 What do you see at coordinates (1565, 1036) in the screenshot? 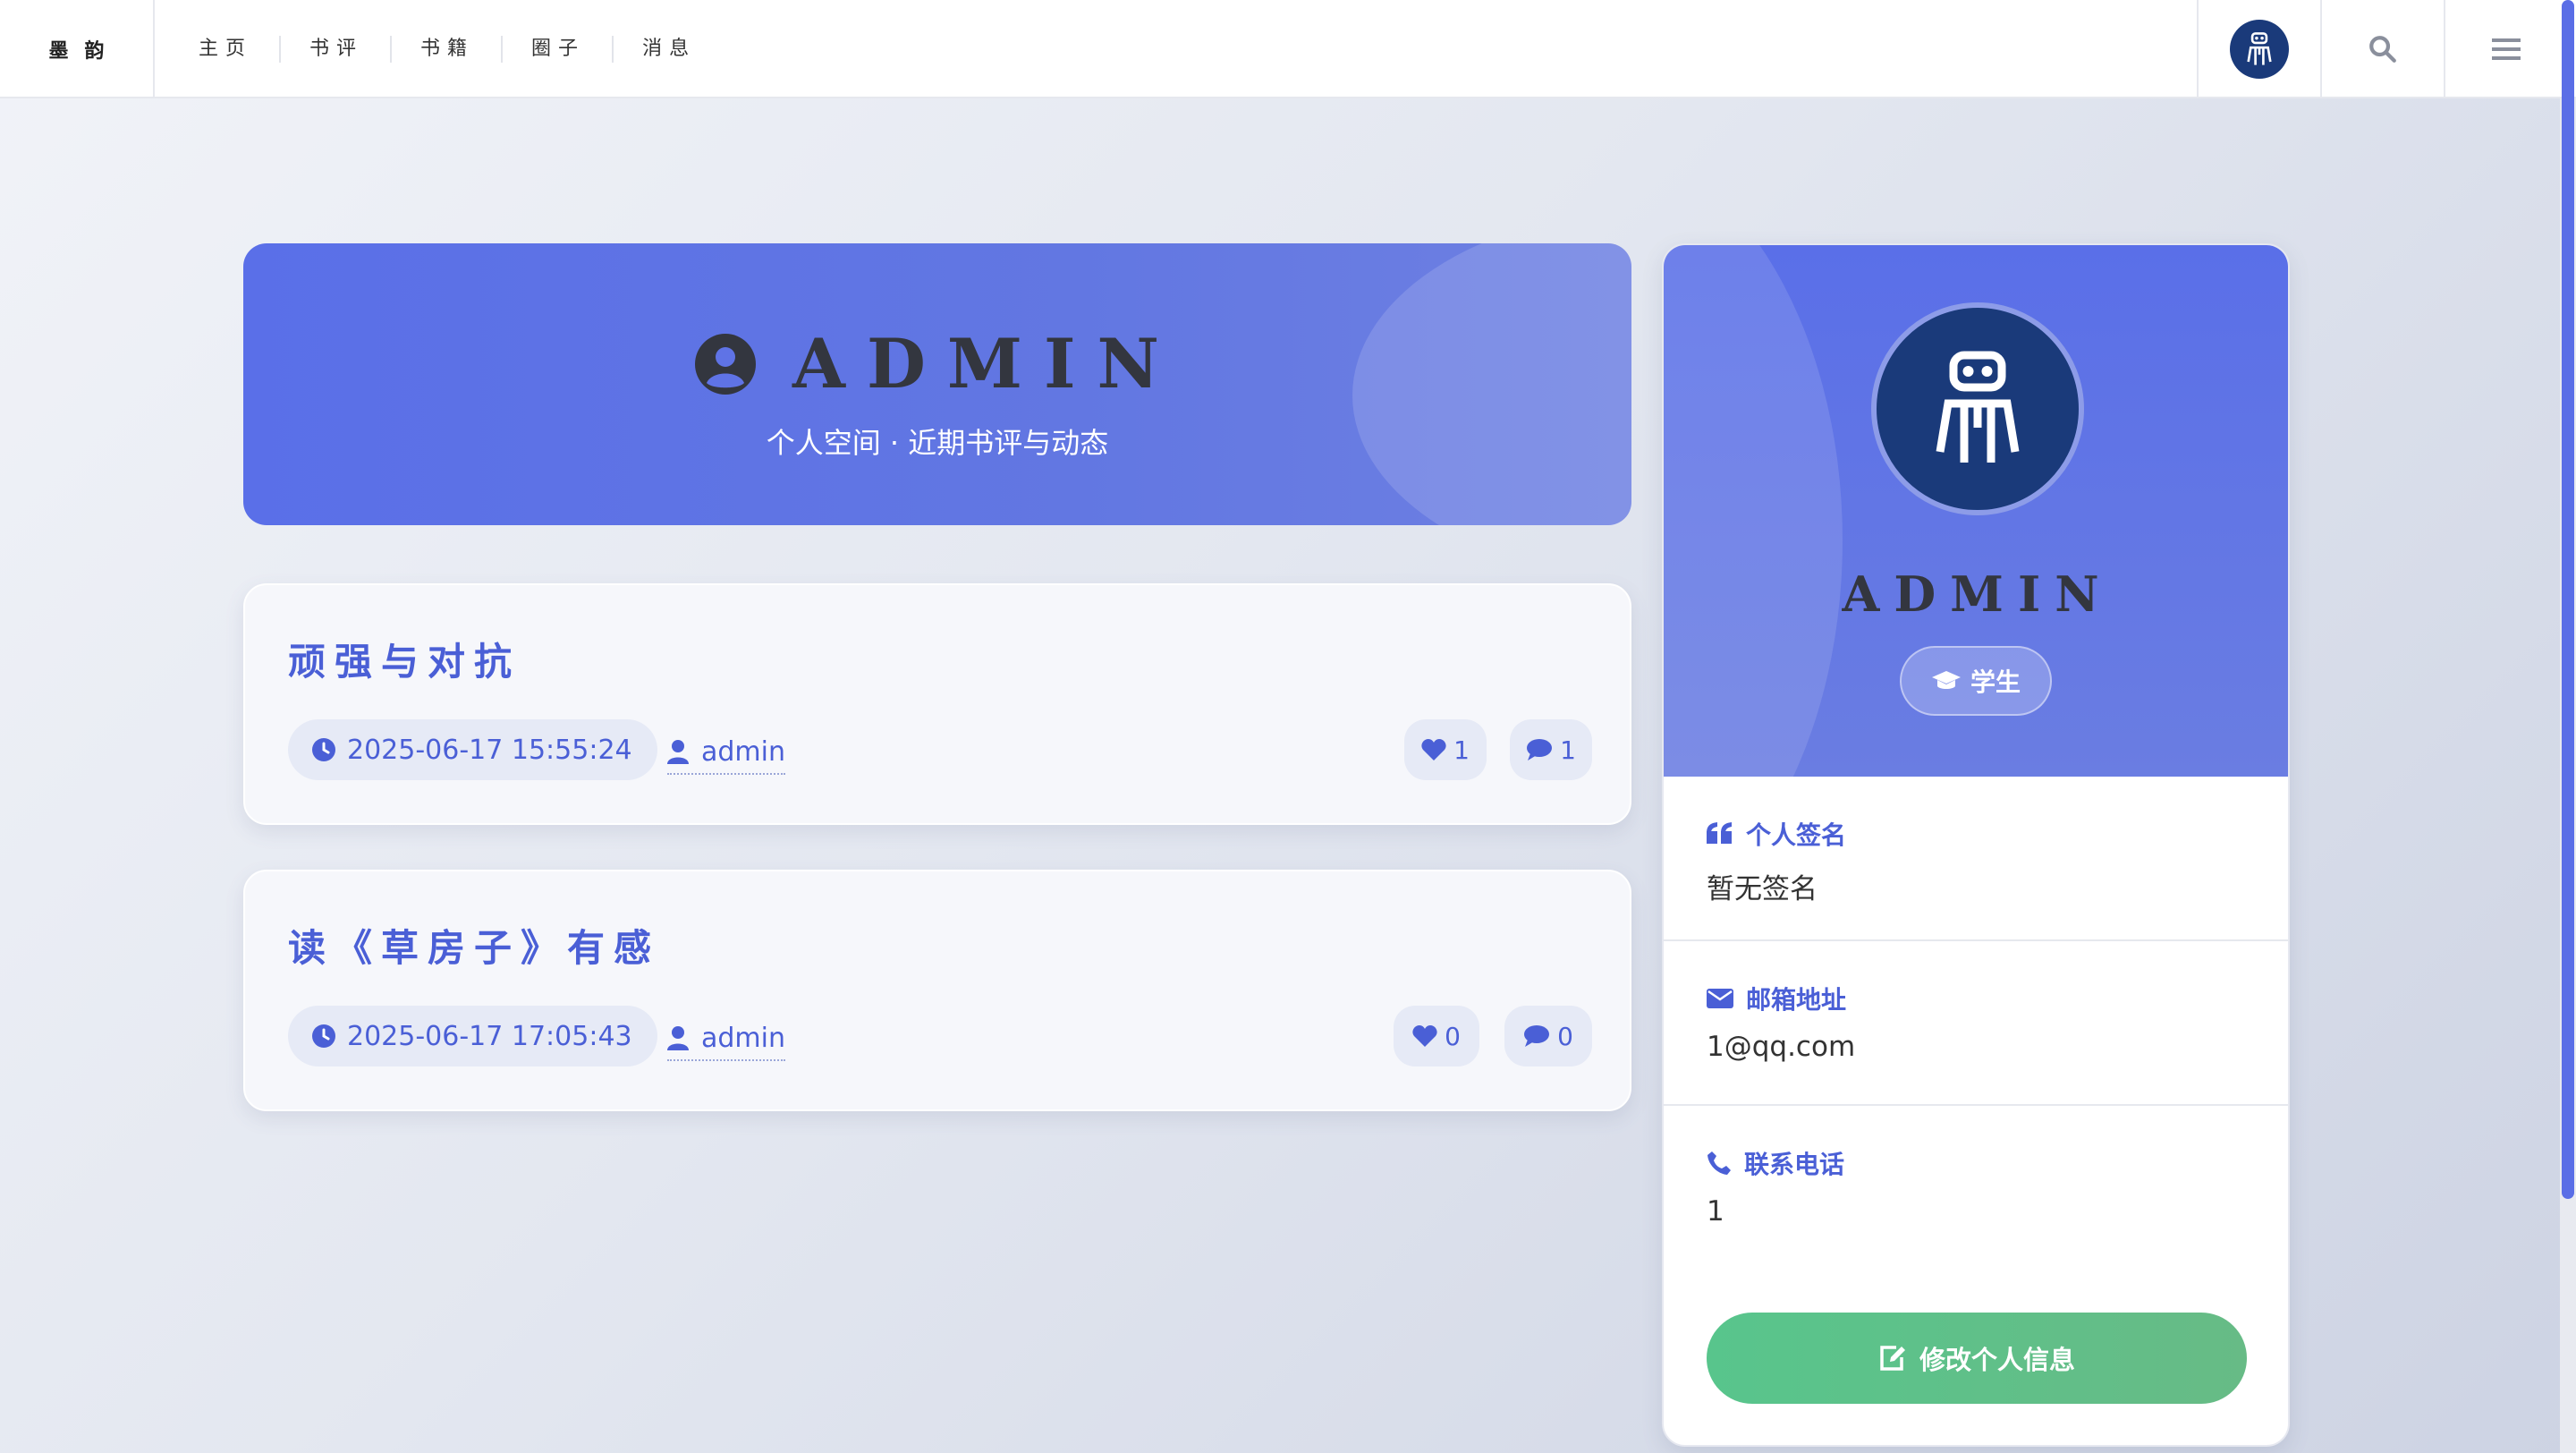
I see `comment-count: 0` at bounding box center [1565, 1036].